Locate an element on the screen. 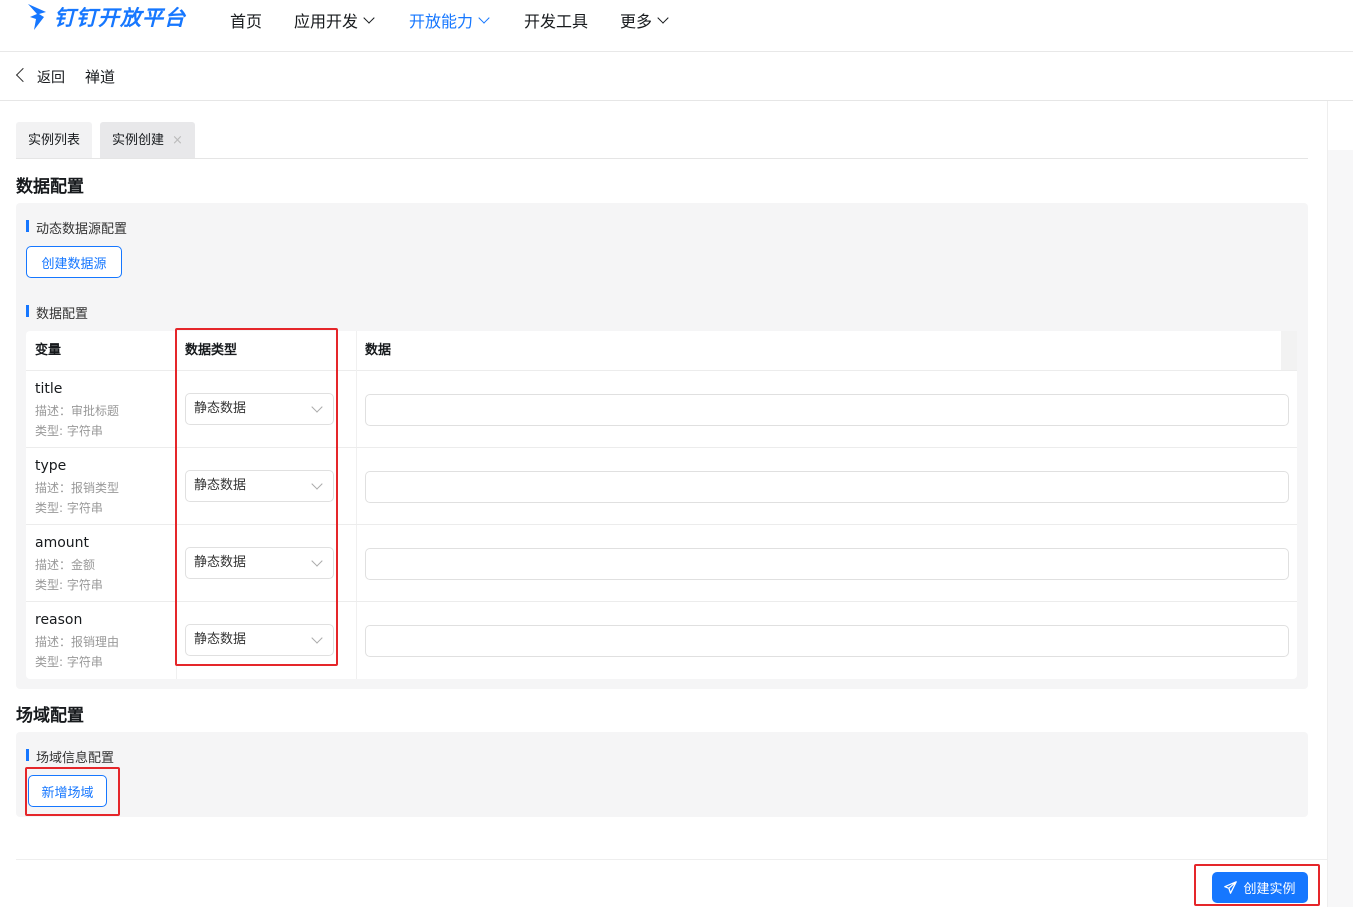  variable-name: type is located at coordinates (51, 466).